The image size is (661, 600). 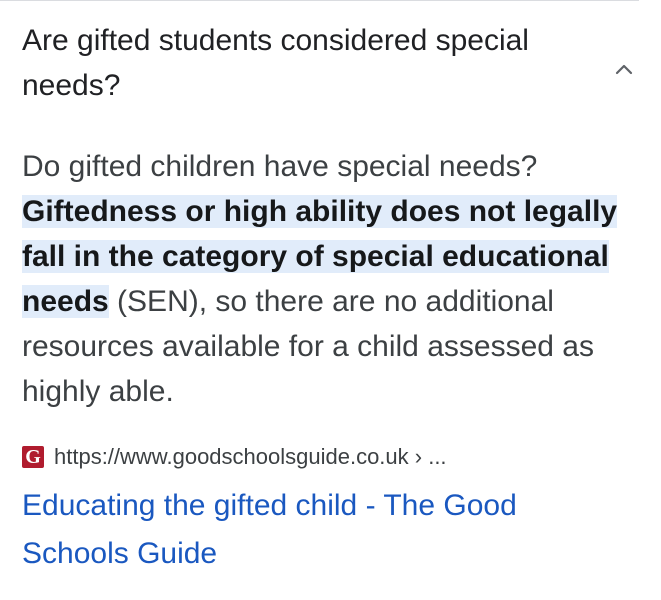 What do you see at coordinates (33, 457) in the screenshot?
I see `site-favicon-icon: G` at bounding box center [33, 457].